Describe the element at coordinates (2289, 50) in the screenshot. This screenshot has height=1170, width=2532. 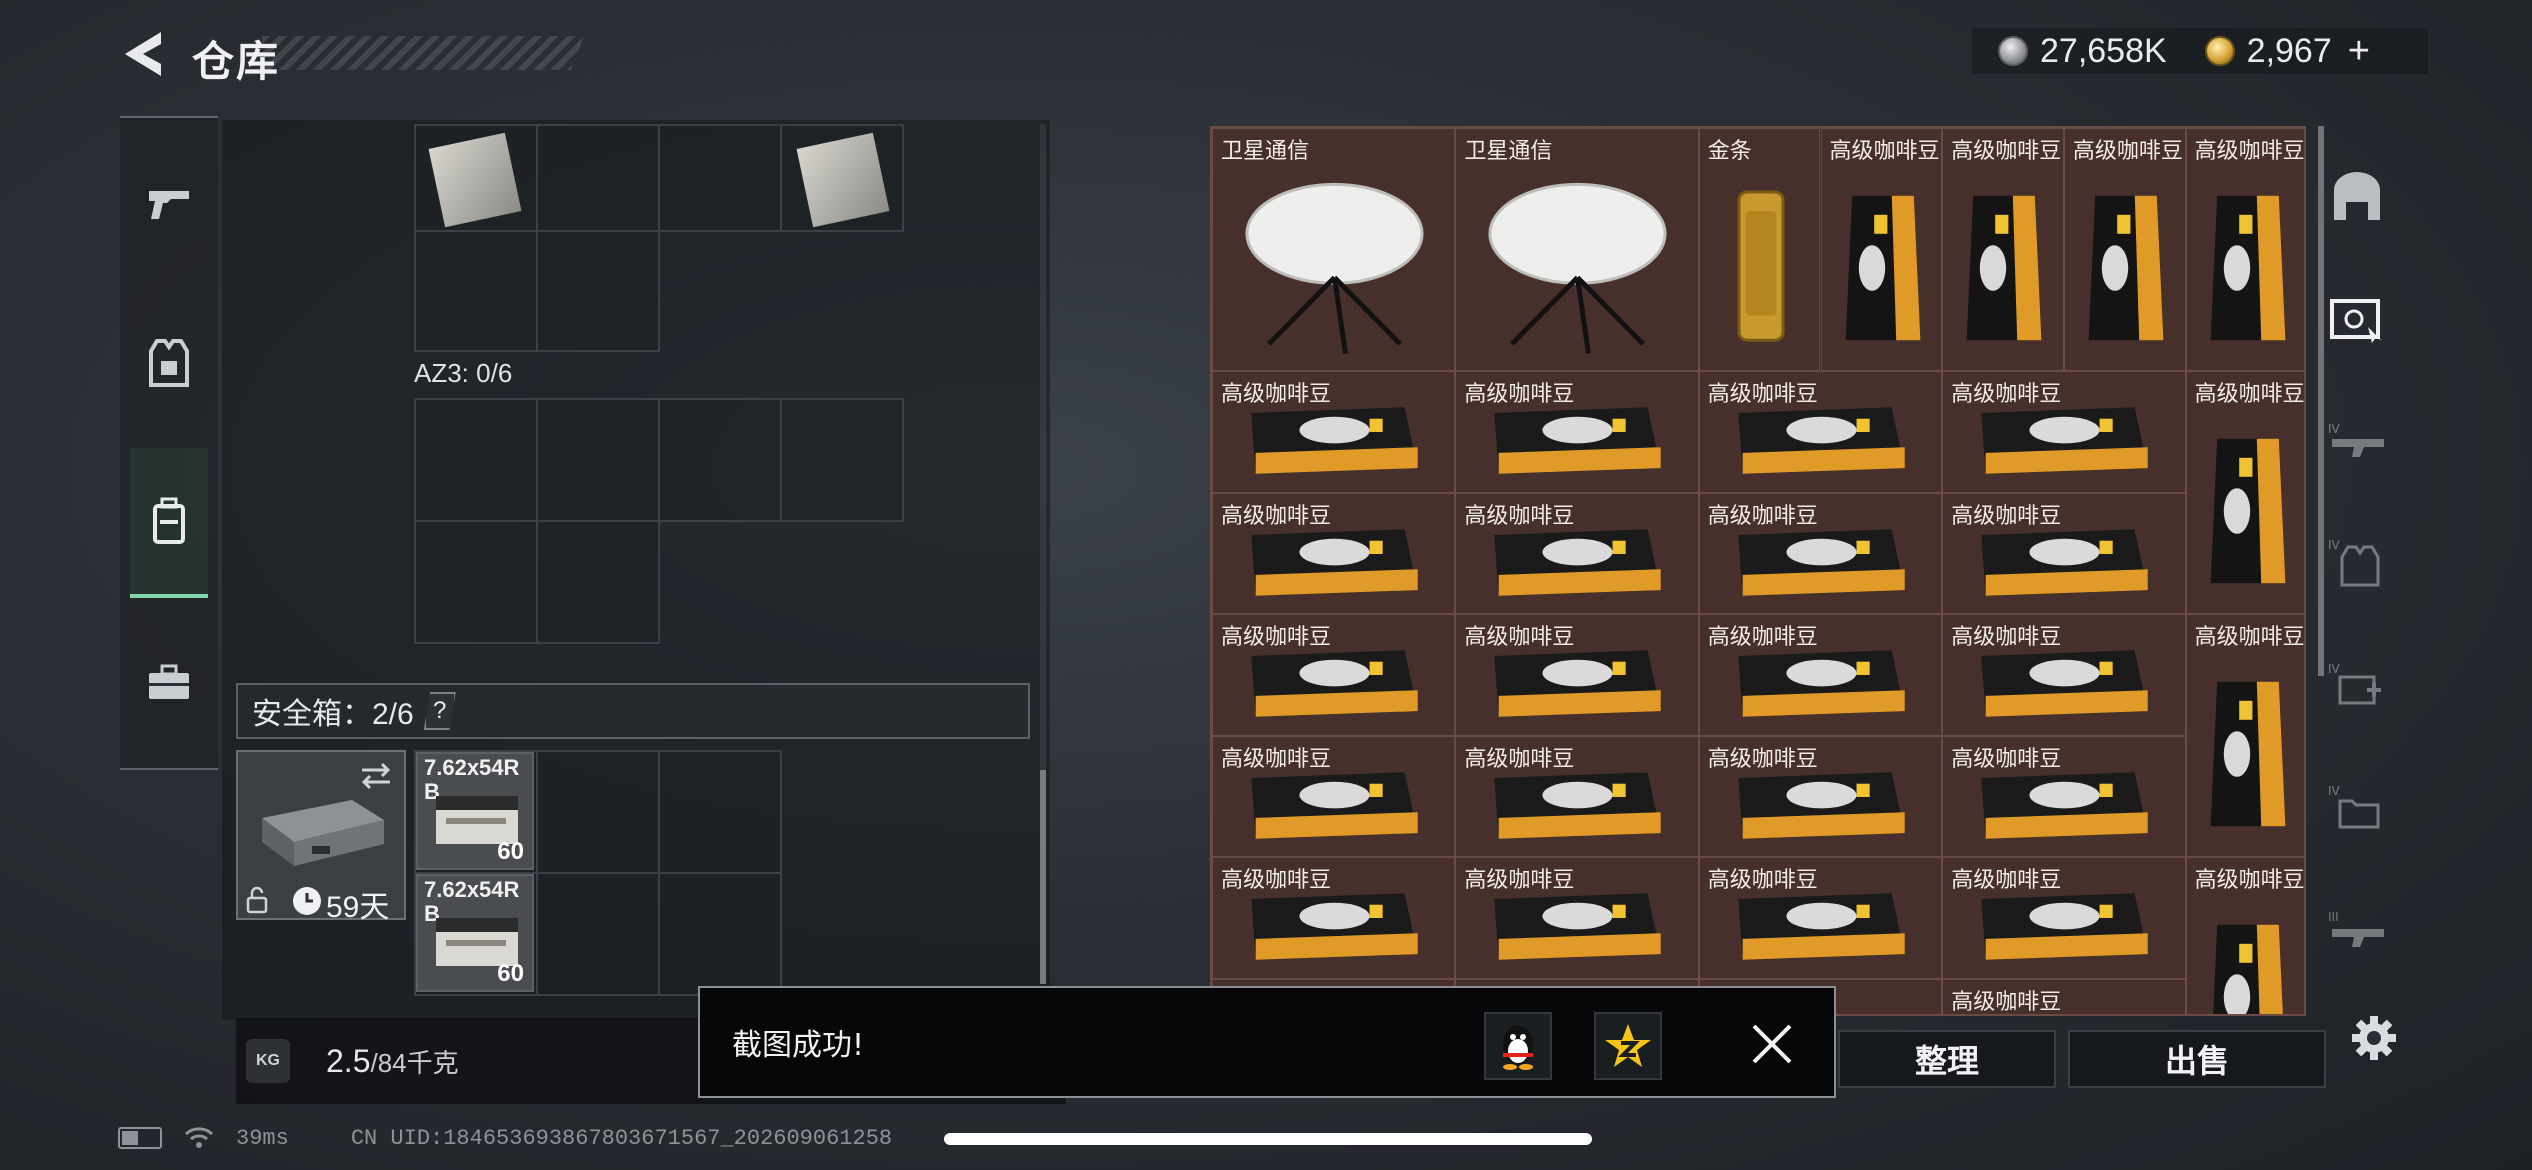
I see `gold-currency-value: 2,967` at that location.